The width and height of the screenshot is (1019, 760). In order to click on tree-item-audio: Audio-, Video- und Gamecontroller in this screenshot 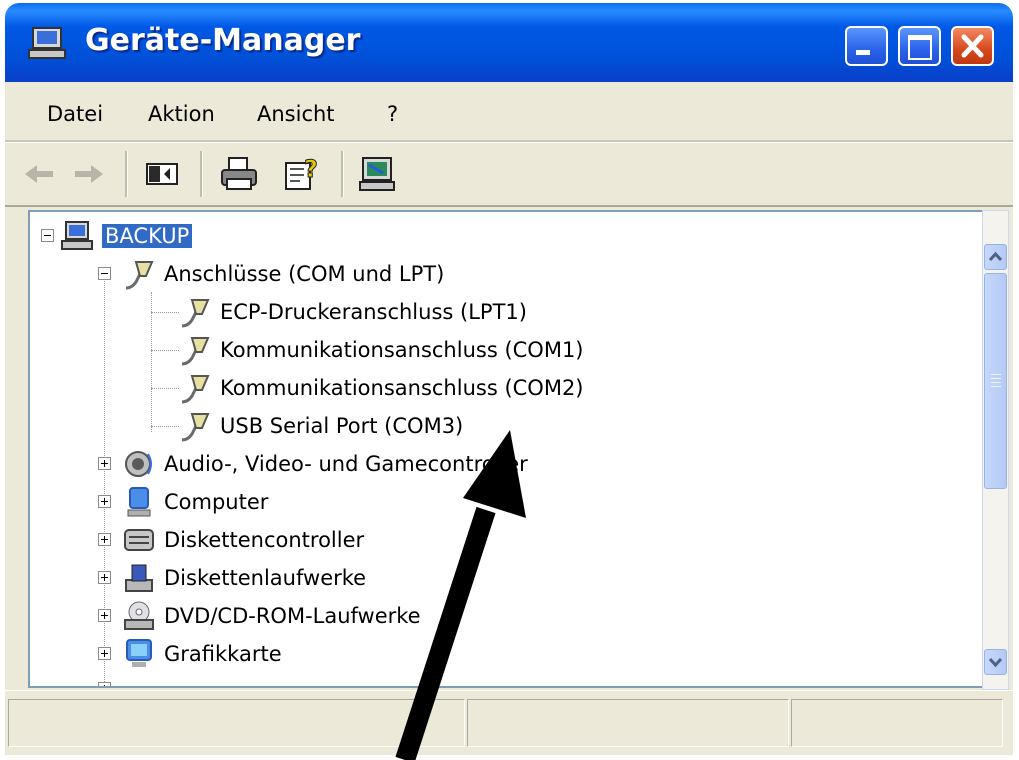, I will do `click(325, 464)`.